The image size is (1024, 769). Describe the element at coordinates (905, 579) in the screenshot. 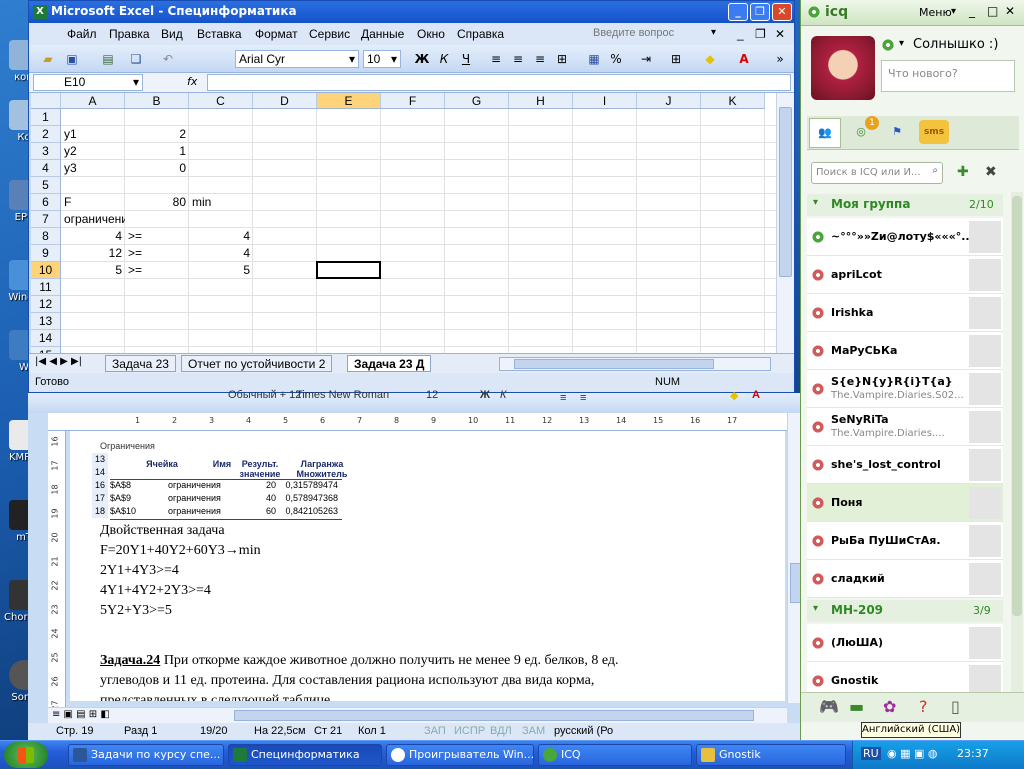

I see `contact-item: сладкий` at that location.